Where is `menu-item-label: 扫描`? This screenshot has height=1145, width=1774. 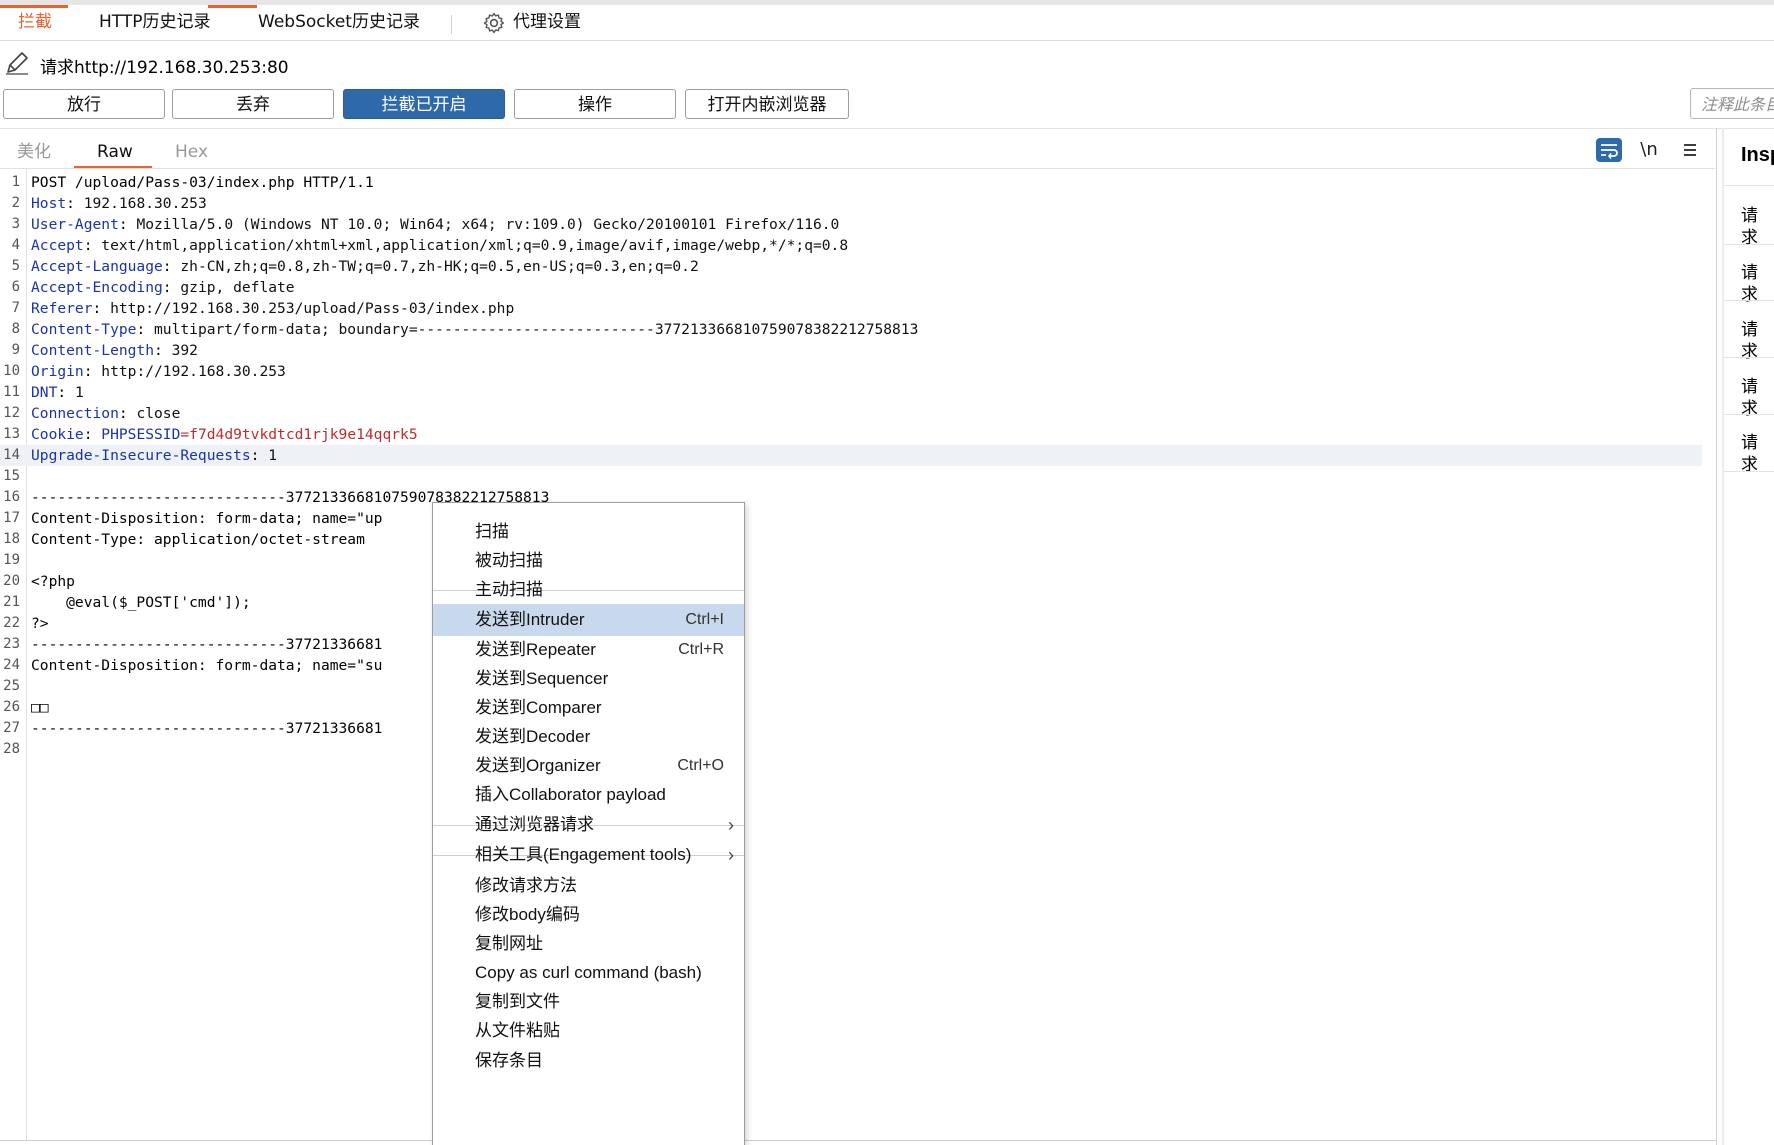 menu-item-label: 扫描 is located at coordinates (492, 531).